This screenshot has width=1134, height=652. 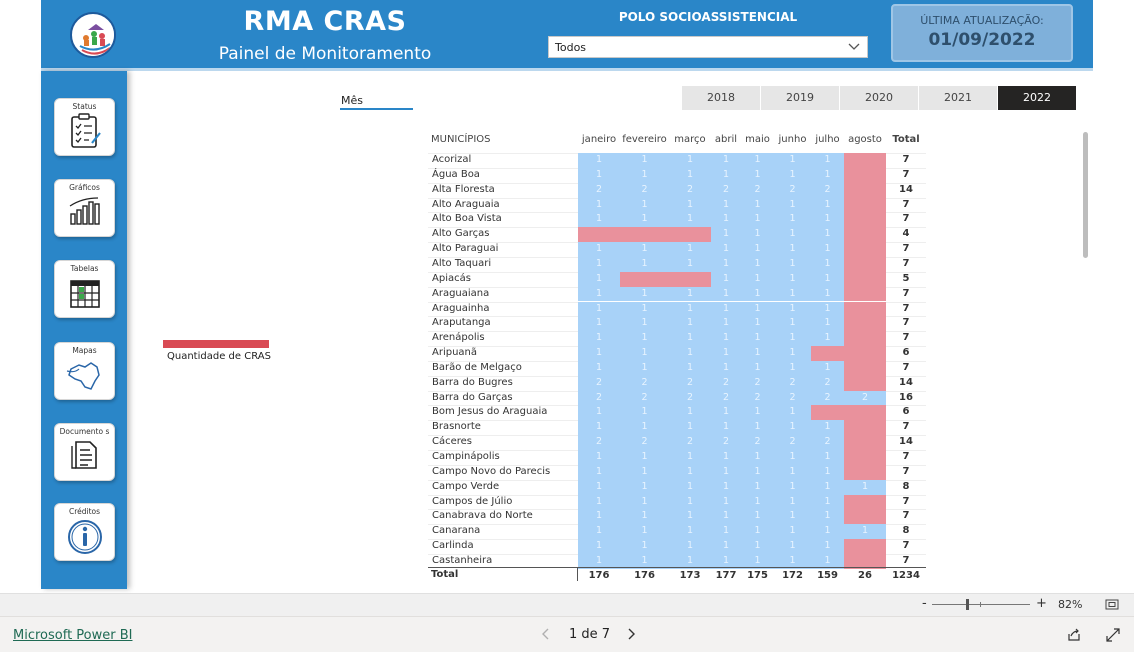 I want to click on matrix-column-header: março, so click(x=690, y=139).